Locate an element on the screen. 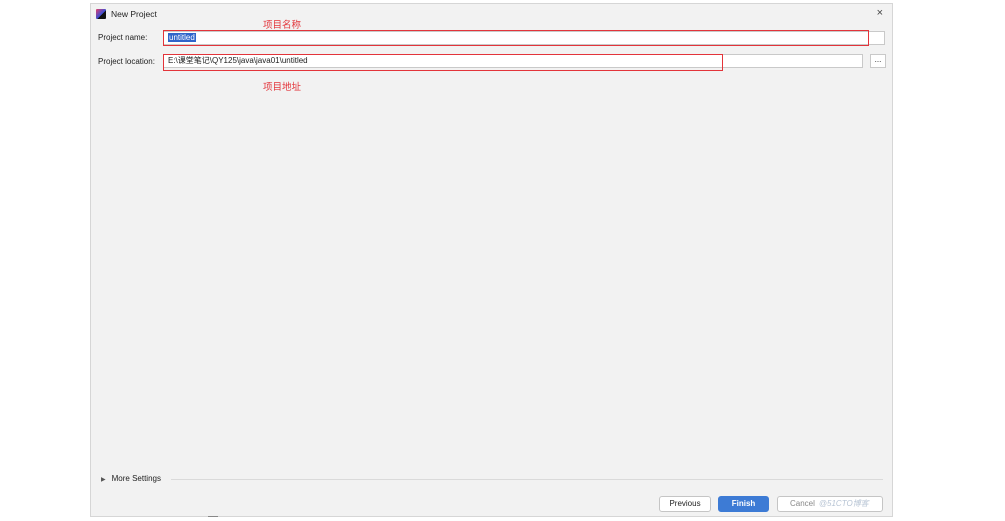 This screenshot has width=1005, height=521. location-highlight-box is located at coordinates (443, 62).